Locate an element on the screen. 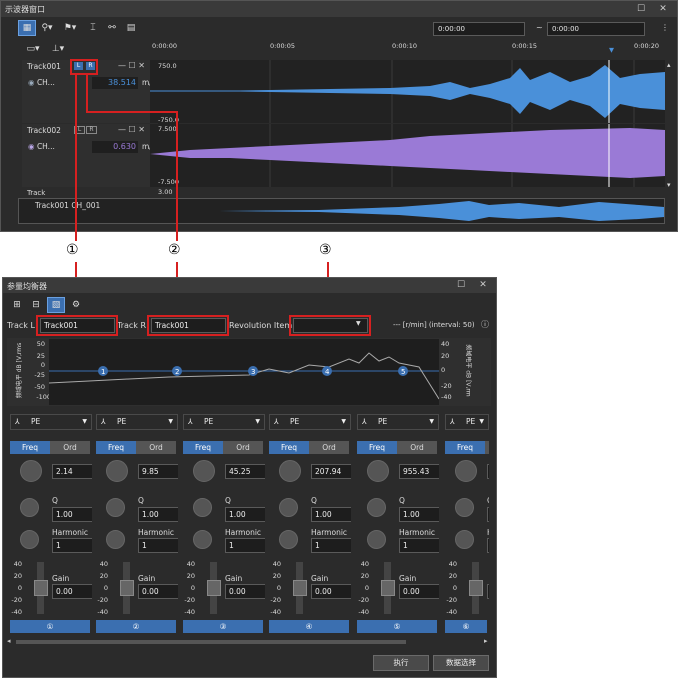 The image size is (678, 681). start-time-input: 0:00:00 is located at coordinates (479, 29).